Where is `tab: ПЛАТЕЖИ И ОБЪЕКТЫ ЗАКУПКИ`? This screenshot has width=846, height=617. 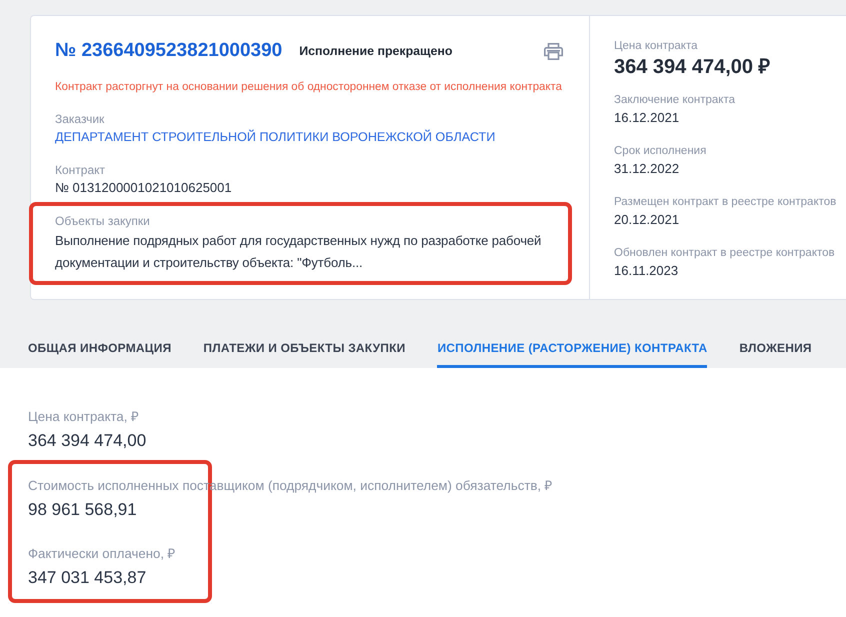
tab: ПЛАТЕЖИ И ОБЪЕКТЫ ЗАКУПКИ is located at coordinates (304, 346).